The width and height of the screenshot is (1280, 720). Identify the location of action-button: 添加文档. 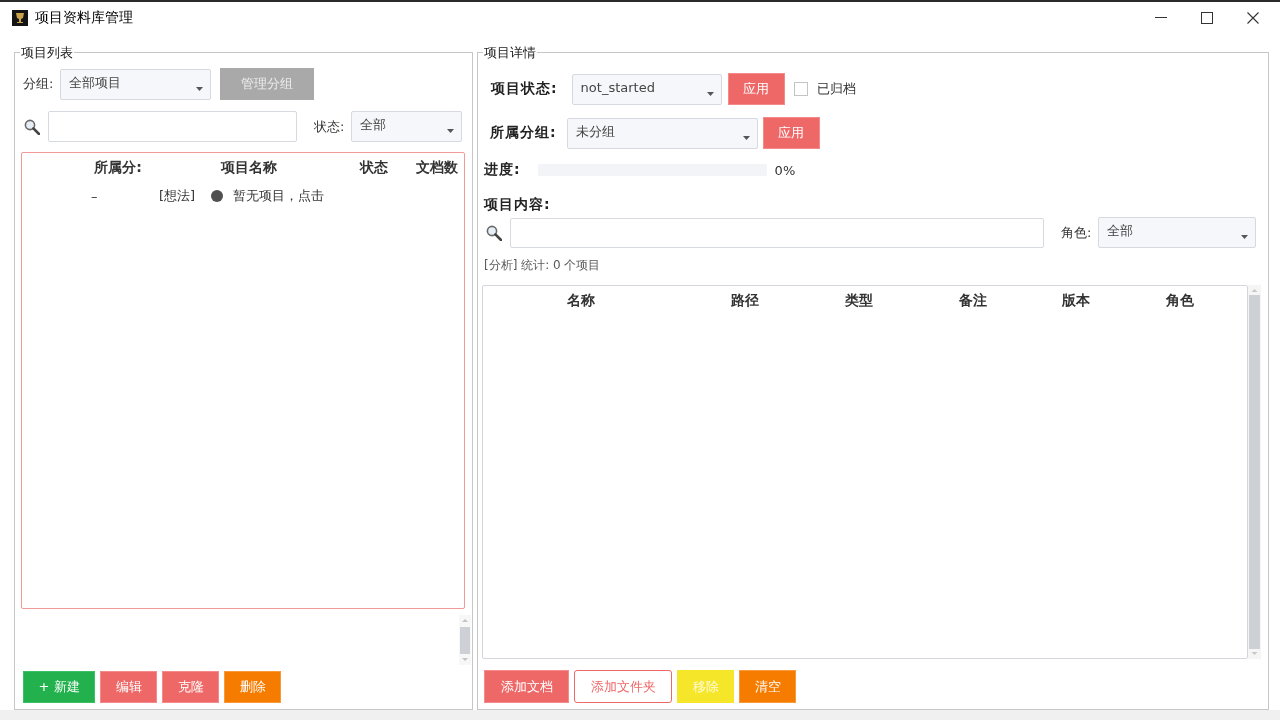
(526, 686).